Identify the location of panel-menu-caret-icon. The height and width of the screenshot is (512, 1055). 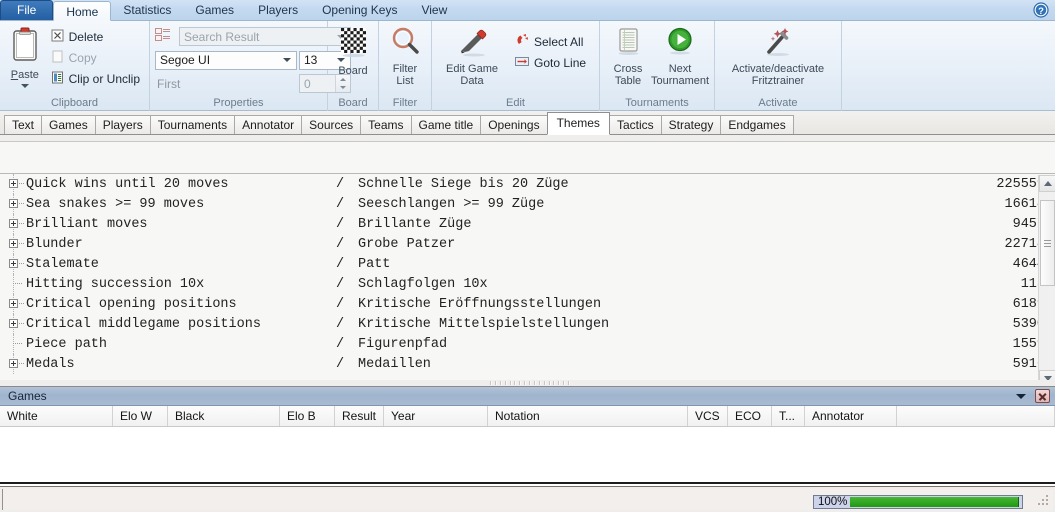
(1021, 396).